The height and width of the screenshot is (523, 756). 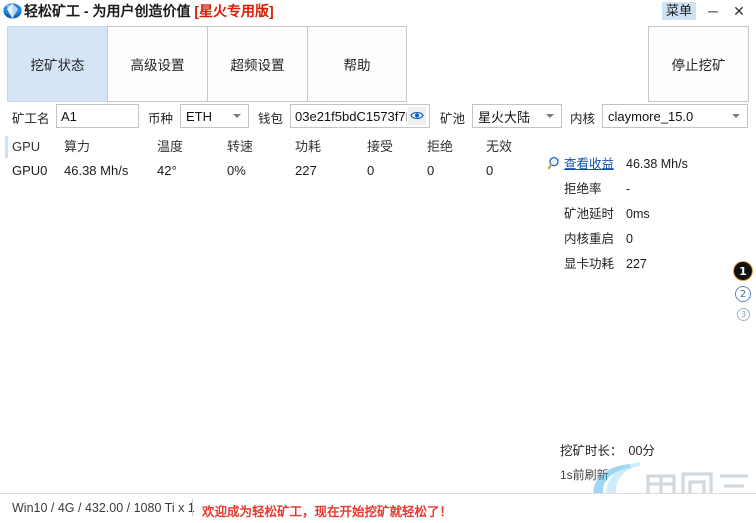 What do you see at coordinates (378, 11) in the screenshot?
I see `title-bar: 轻松矿工 - 为用户创造价值 [星火专用版] 菜单 ─ ✕` at bounding box center [378, 11].